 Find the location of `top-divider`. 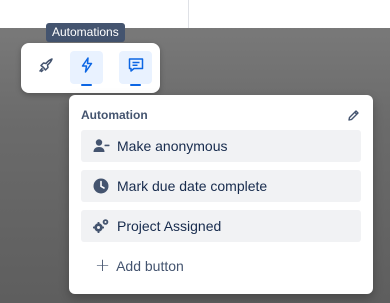

top-divider is located at coordinates (188, 14).